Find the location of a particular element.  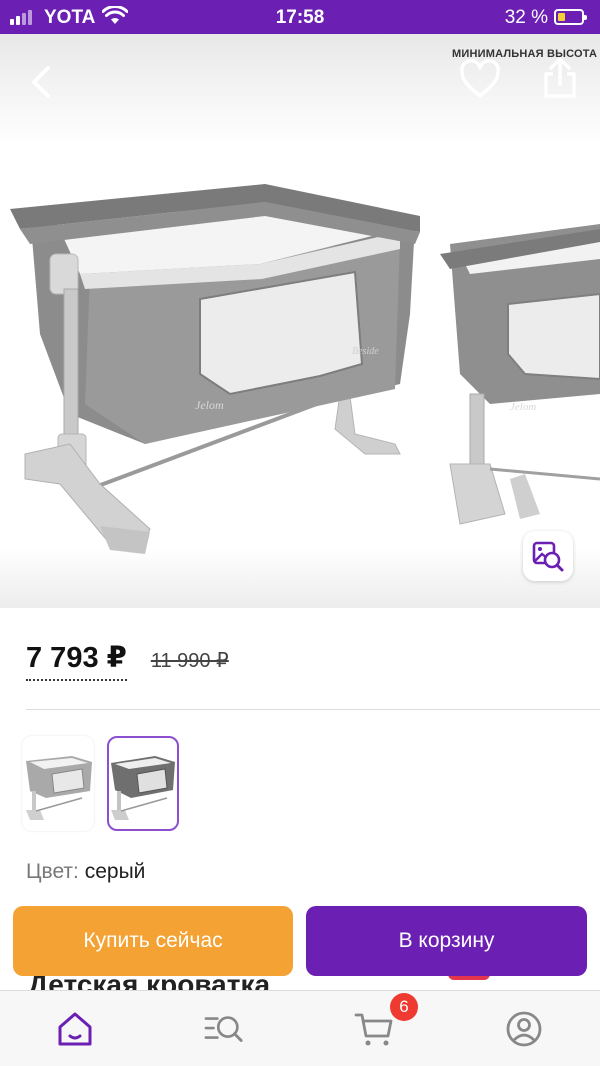

share-icon is located at coordinates (560, 78).